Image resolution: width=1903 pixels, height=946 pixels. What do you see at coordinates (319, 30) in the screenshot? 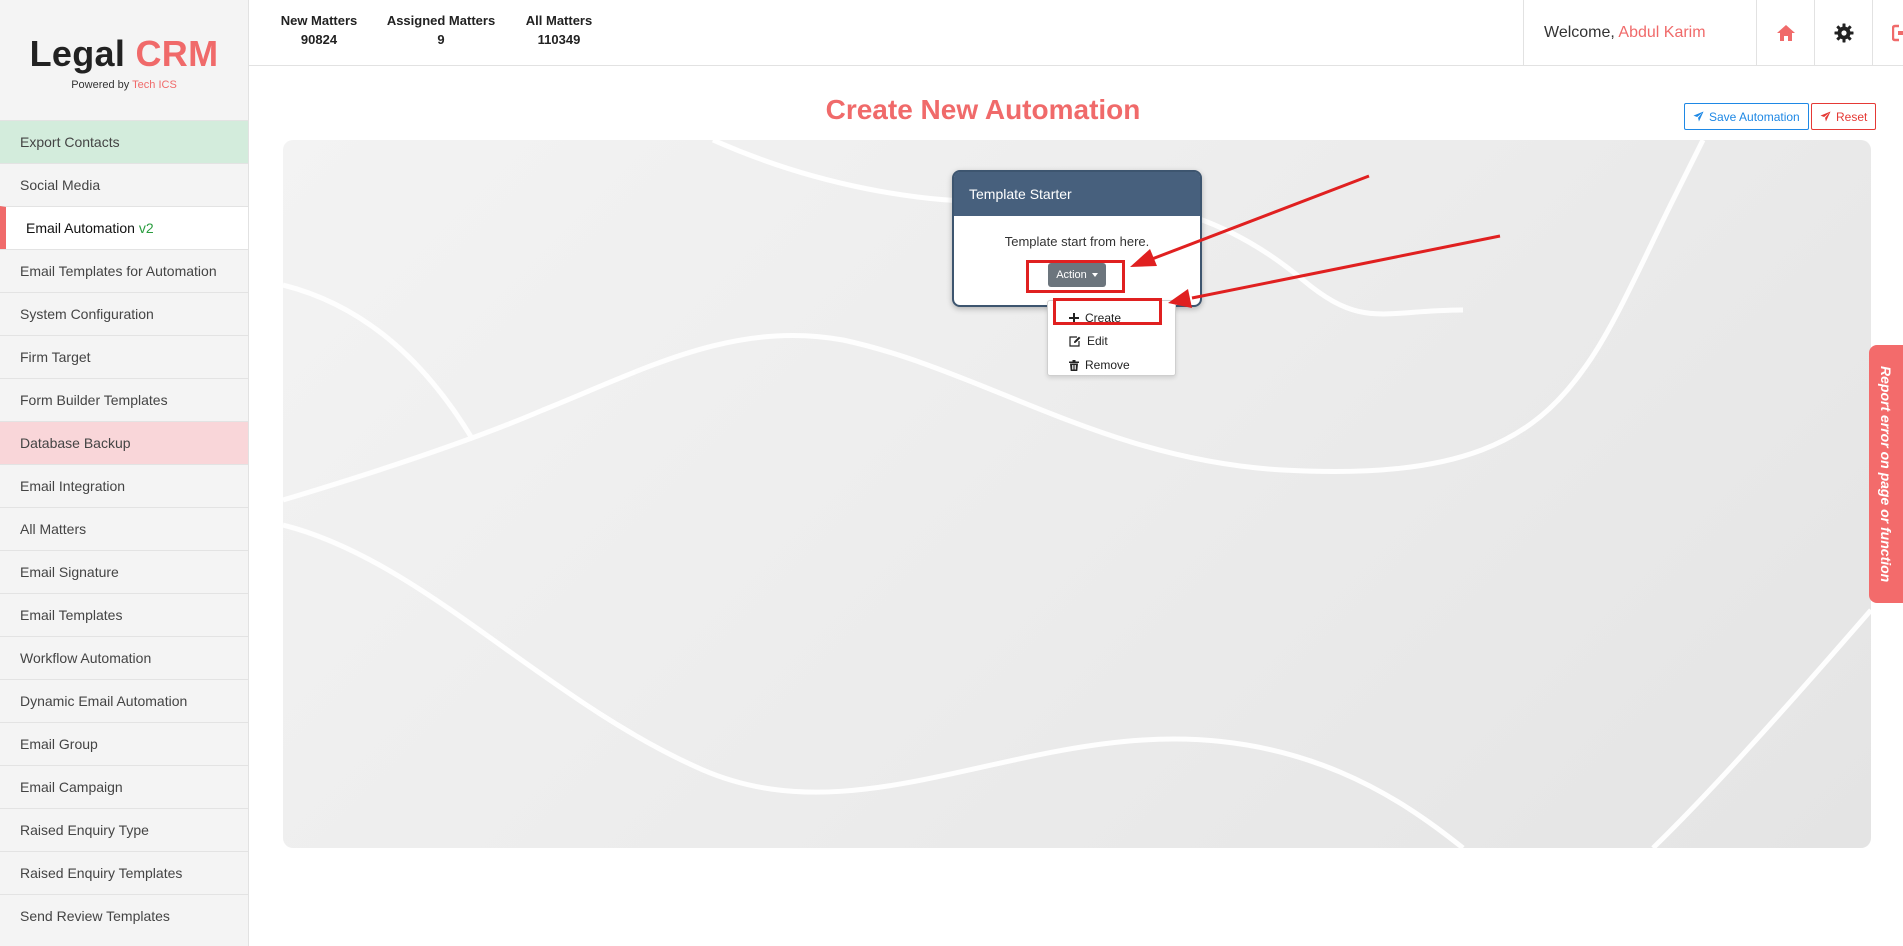
I see `stat-new-matters: New Matters 90824` at bounding box center [319, 30].